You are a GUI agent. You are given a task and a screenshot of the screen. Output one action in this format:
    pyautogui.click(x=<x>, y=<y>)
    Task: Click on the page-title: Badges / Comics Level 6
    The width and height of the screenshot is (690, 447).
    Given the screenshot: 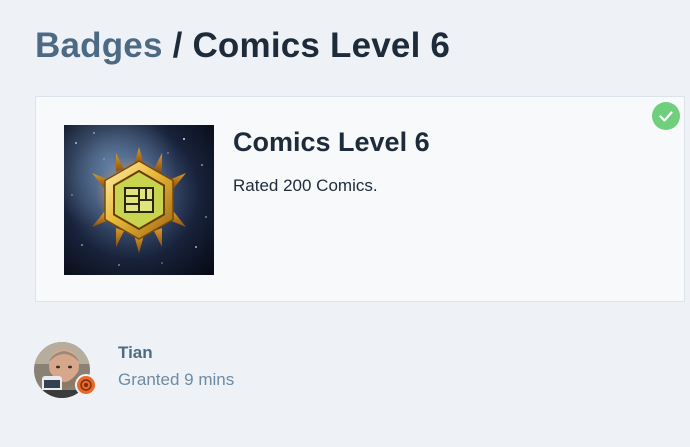 What is the action you would take?
    pyautogui.click(x=242, y=46)
    